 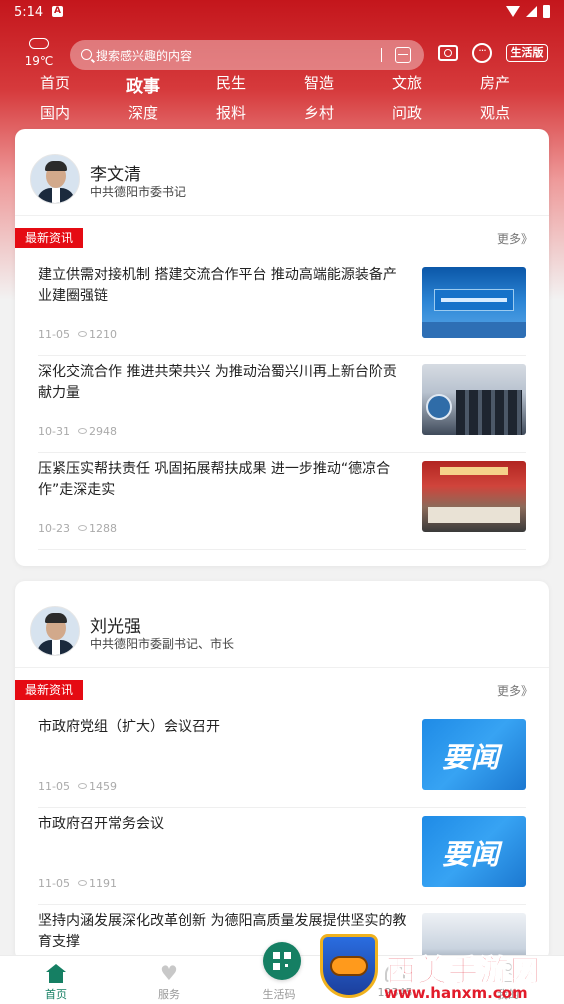 I want to click on heart-icon: ♥, so click(x=169, y=973).